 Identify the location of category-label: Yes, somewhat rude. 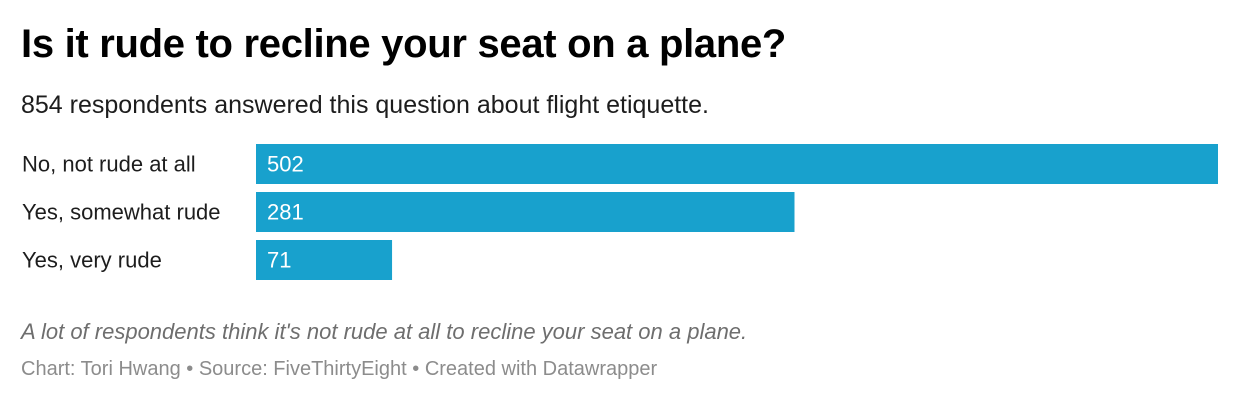
(121, 212).